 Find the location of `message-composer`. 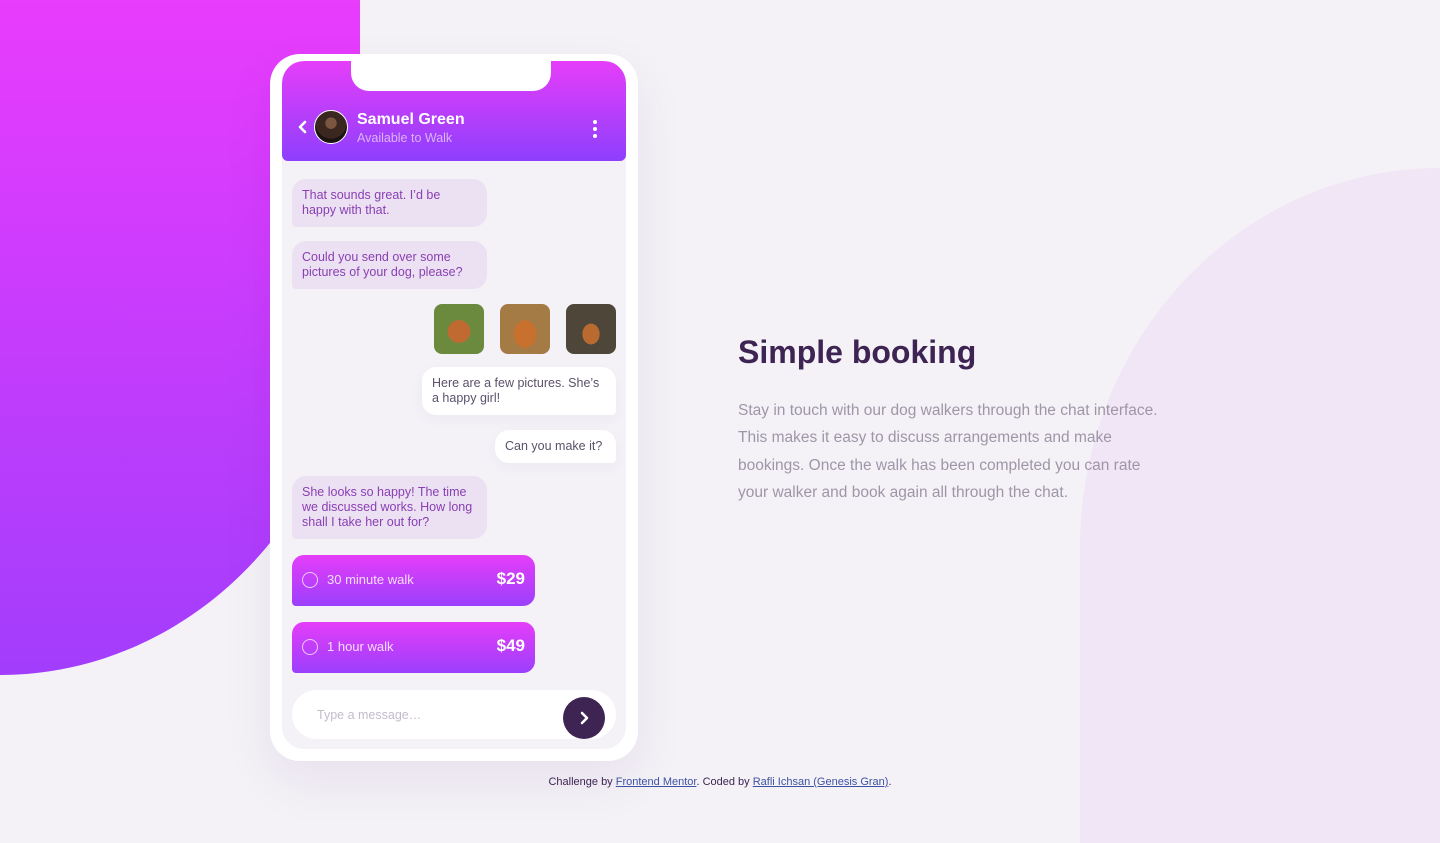

message-composer is located at coordinates (454, 714).